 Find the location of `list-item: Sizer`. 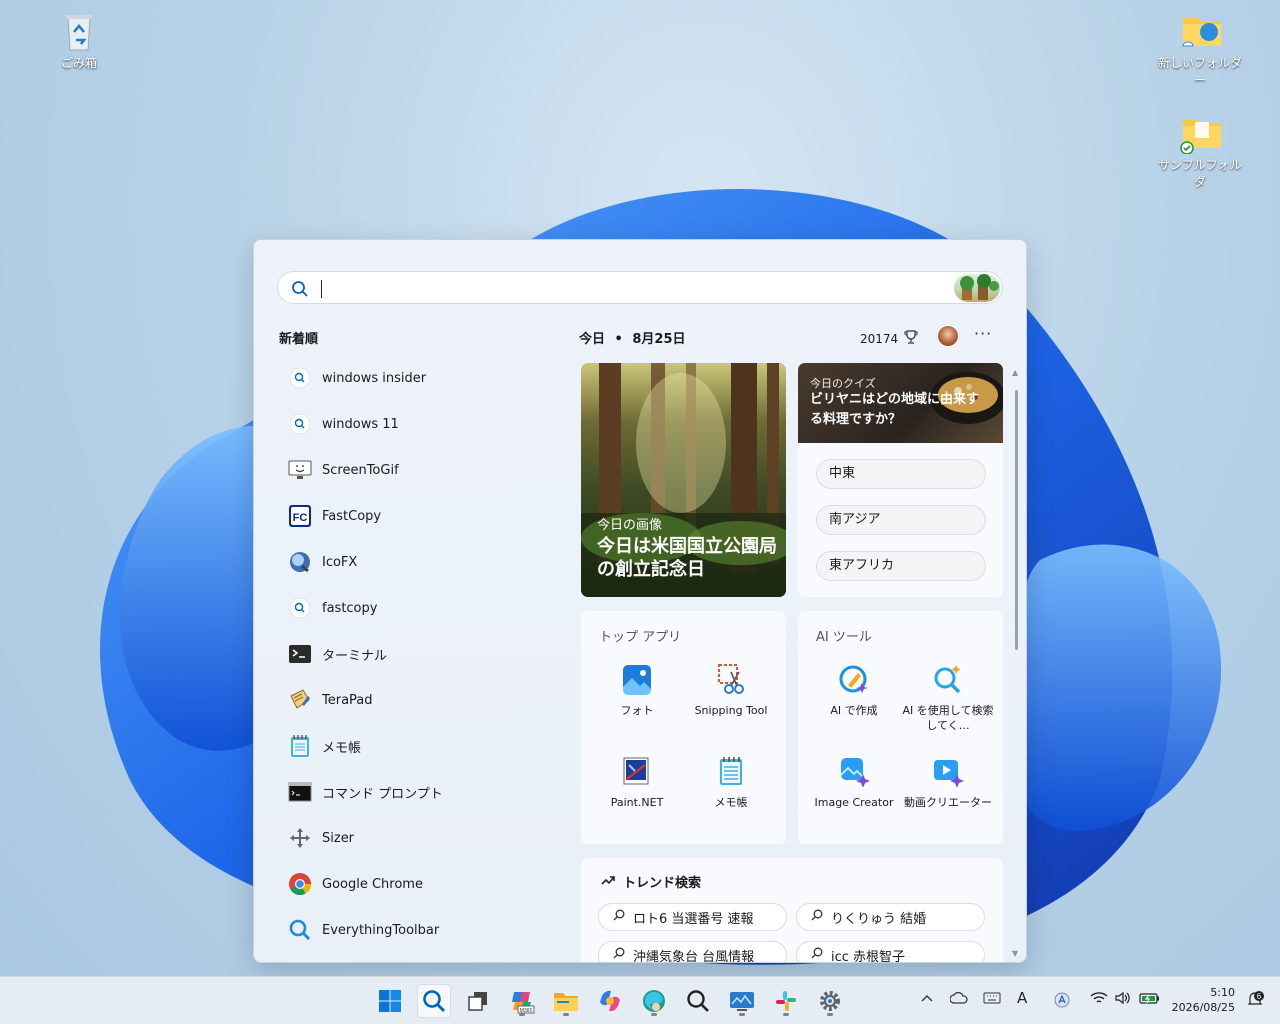

list-item: Sizer is located at coordinates (423, 838).